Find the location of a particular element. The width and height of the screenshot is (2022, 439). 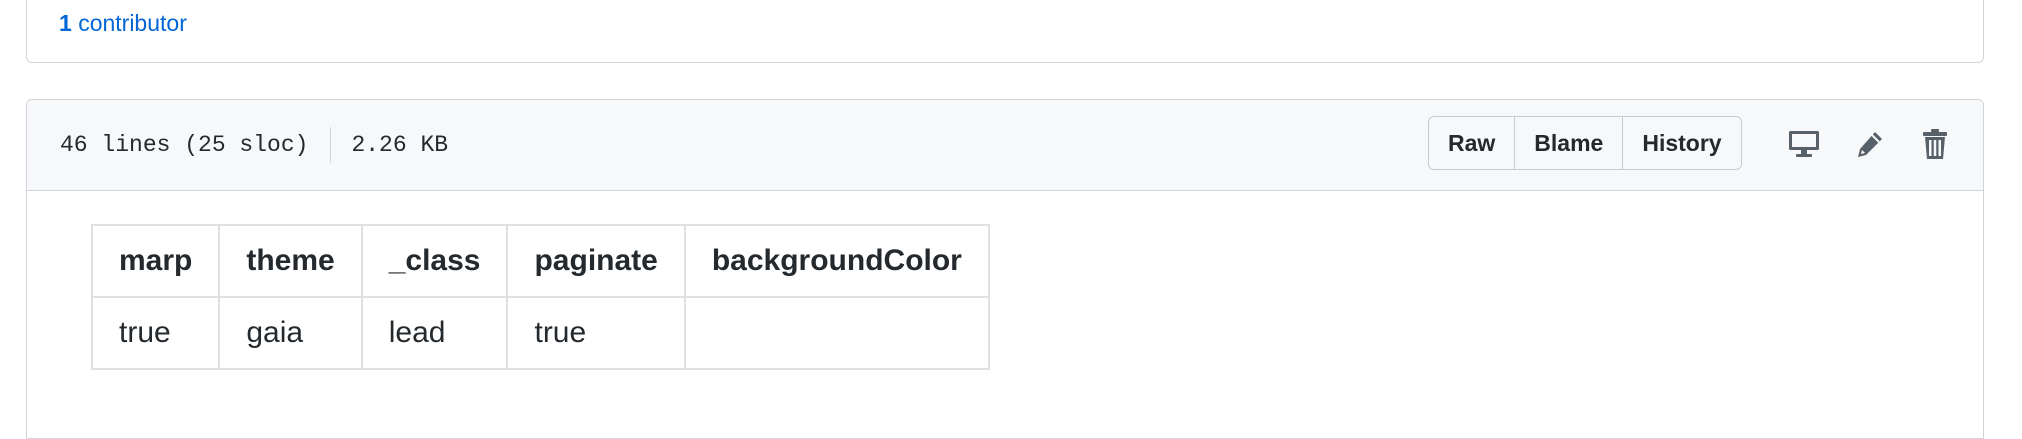

file-info-divider is located at coordinates (331, 145).